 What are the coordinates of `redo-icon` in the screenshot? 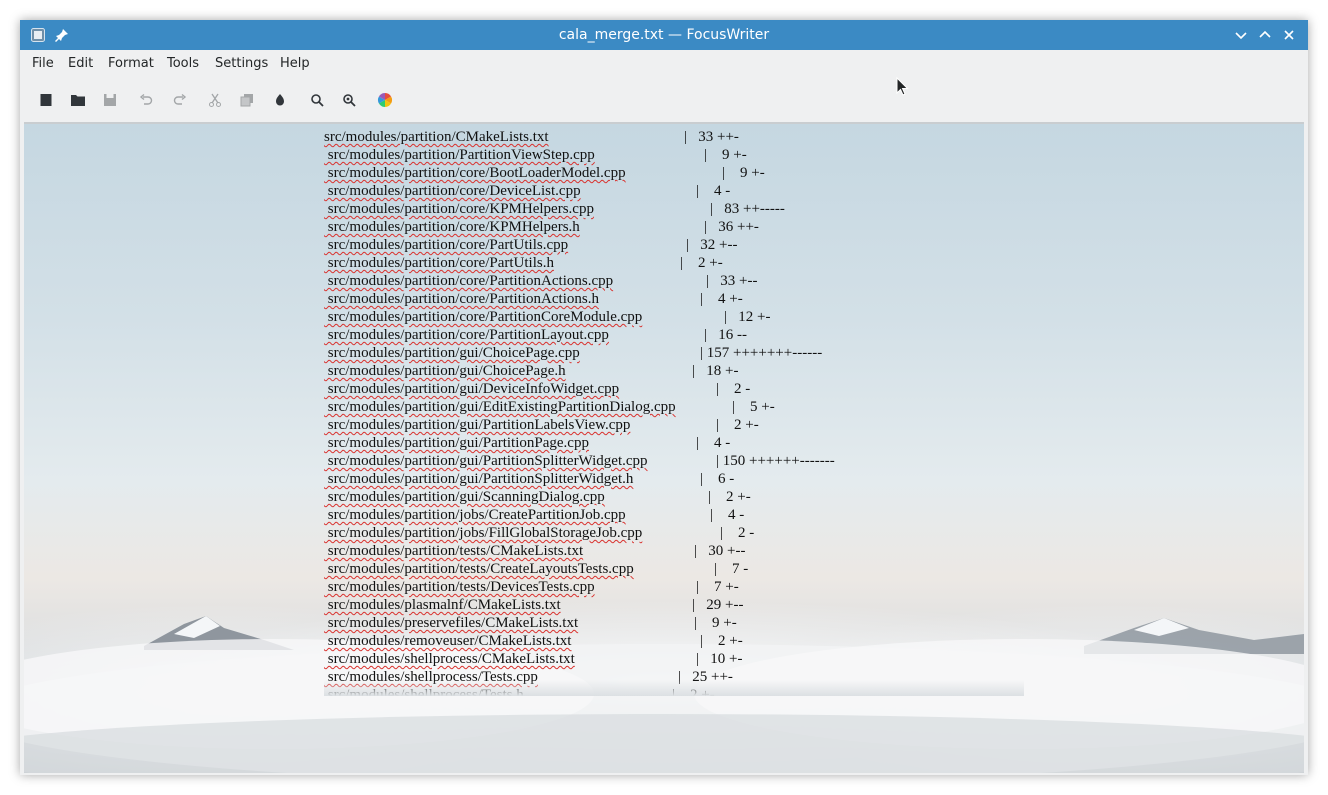 It's located at (180, 100).